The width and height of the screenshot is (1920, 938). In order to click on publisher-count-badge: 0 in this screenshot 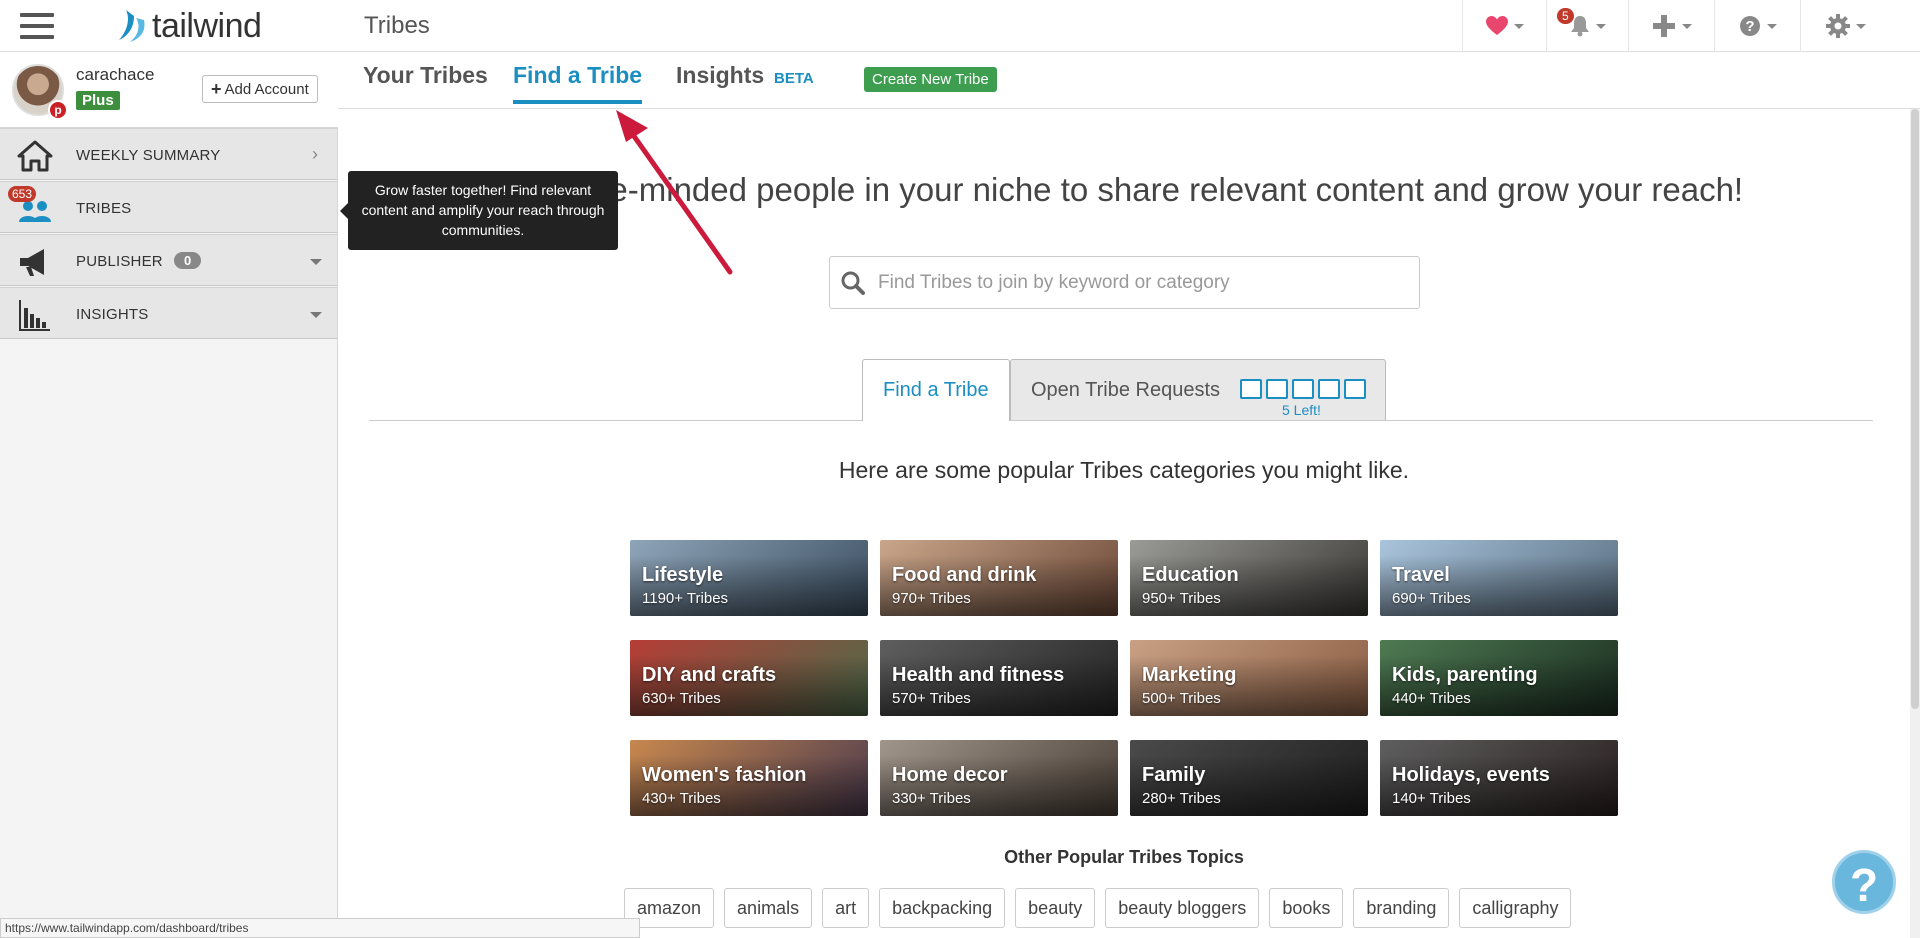, I will do `click(188, 260)`.